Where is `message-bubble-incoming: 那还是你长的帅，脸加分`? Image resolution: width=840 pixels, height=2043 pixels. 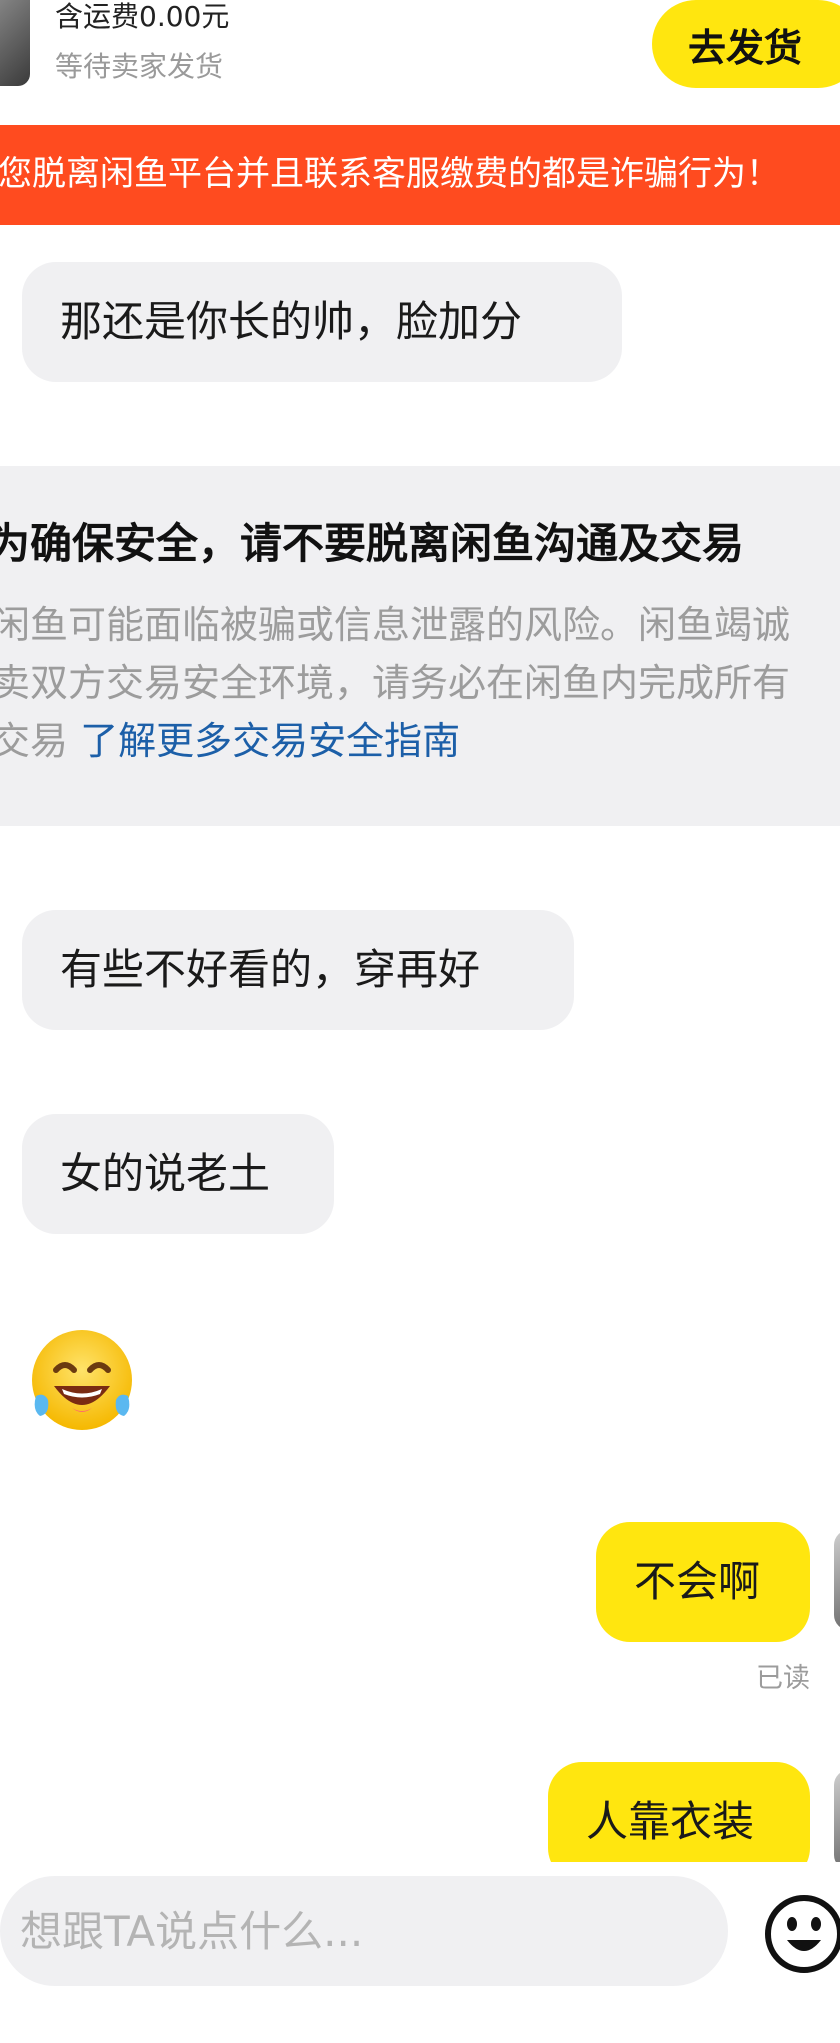 message-bubble-incoming: 那还是你长的帅，脸加分 is located at coordinates (322, 322).